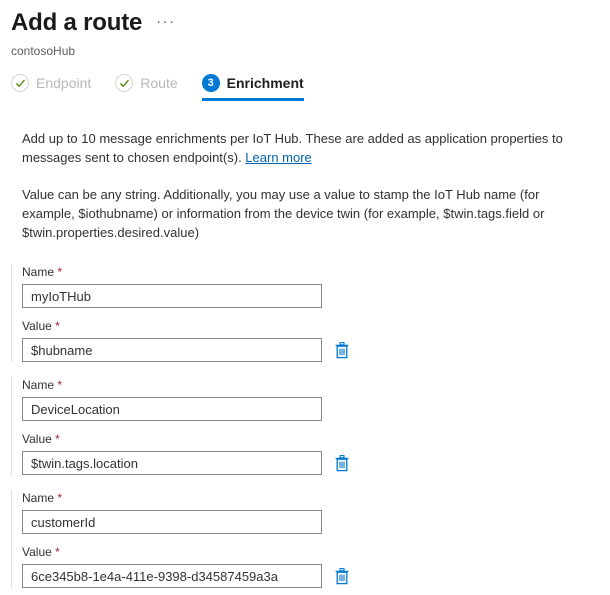 Image resolution: width=610 pixels, height=595 pixels. Describe the element at coordinates (265, 83) in the screenshot. I see `tab-enrichment-label: Enrichment` at that location.